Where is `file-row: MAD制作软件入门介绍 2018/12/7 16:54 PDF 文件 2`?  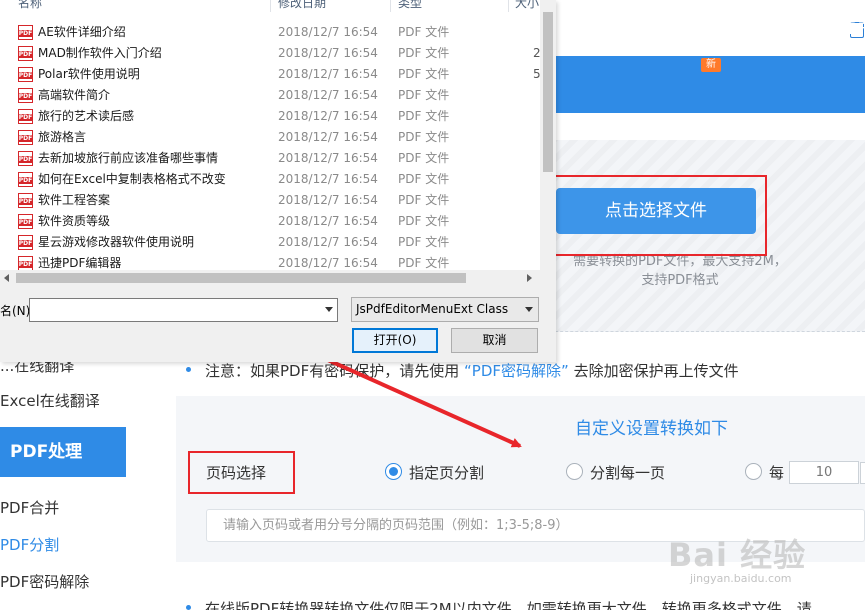
file-row: MAD制作软件入门介绍 2018/12/7 16:54 PDF 文件 2 is located at coordinates (270, 53).